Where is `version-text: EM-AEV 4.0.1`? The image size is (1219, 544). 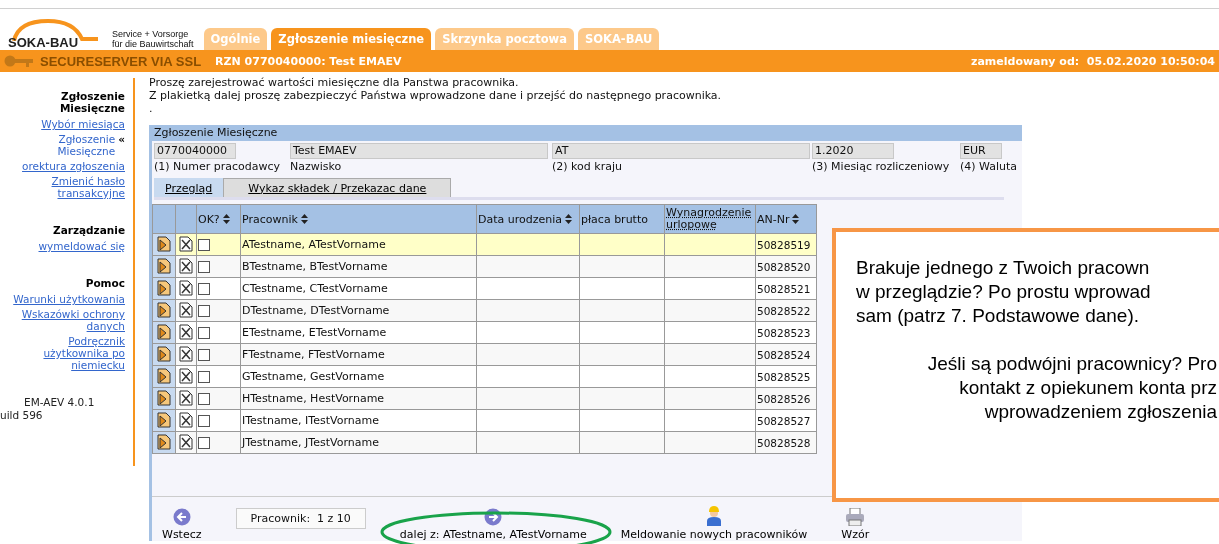 version-text: EM-AEV 4.0.1 is located at coordinates (59, 402).